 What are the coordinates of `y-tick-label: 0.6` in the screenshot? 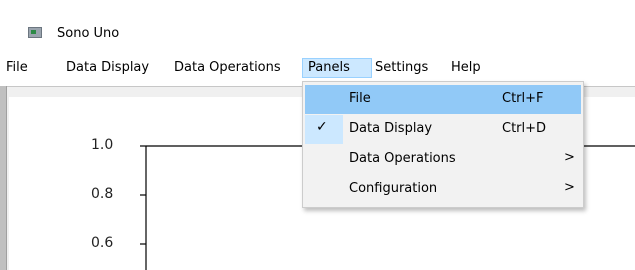 It's located at (102, 243).